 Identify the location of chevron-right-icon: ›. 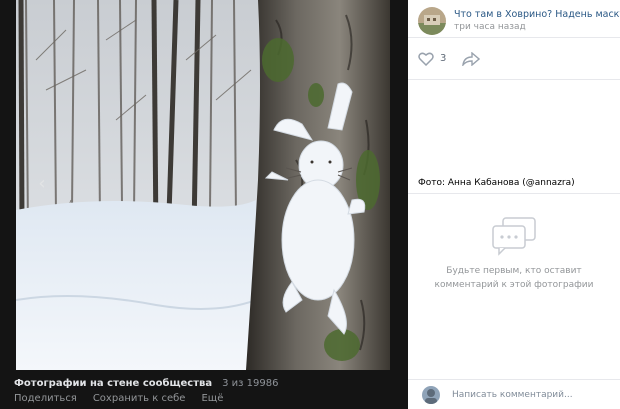
(389, 184).